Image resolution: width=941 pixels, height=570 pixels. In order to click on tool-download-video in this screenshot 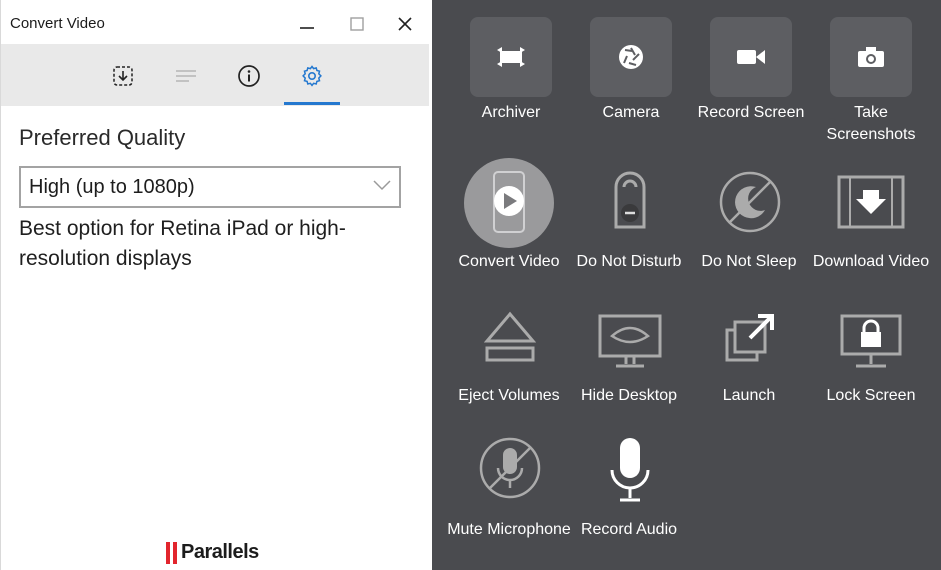, I will do `click(871, 202)`.